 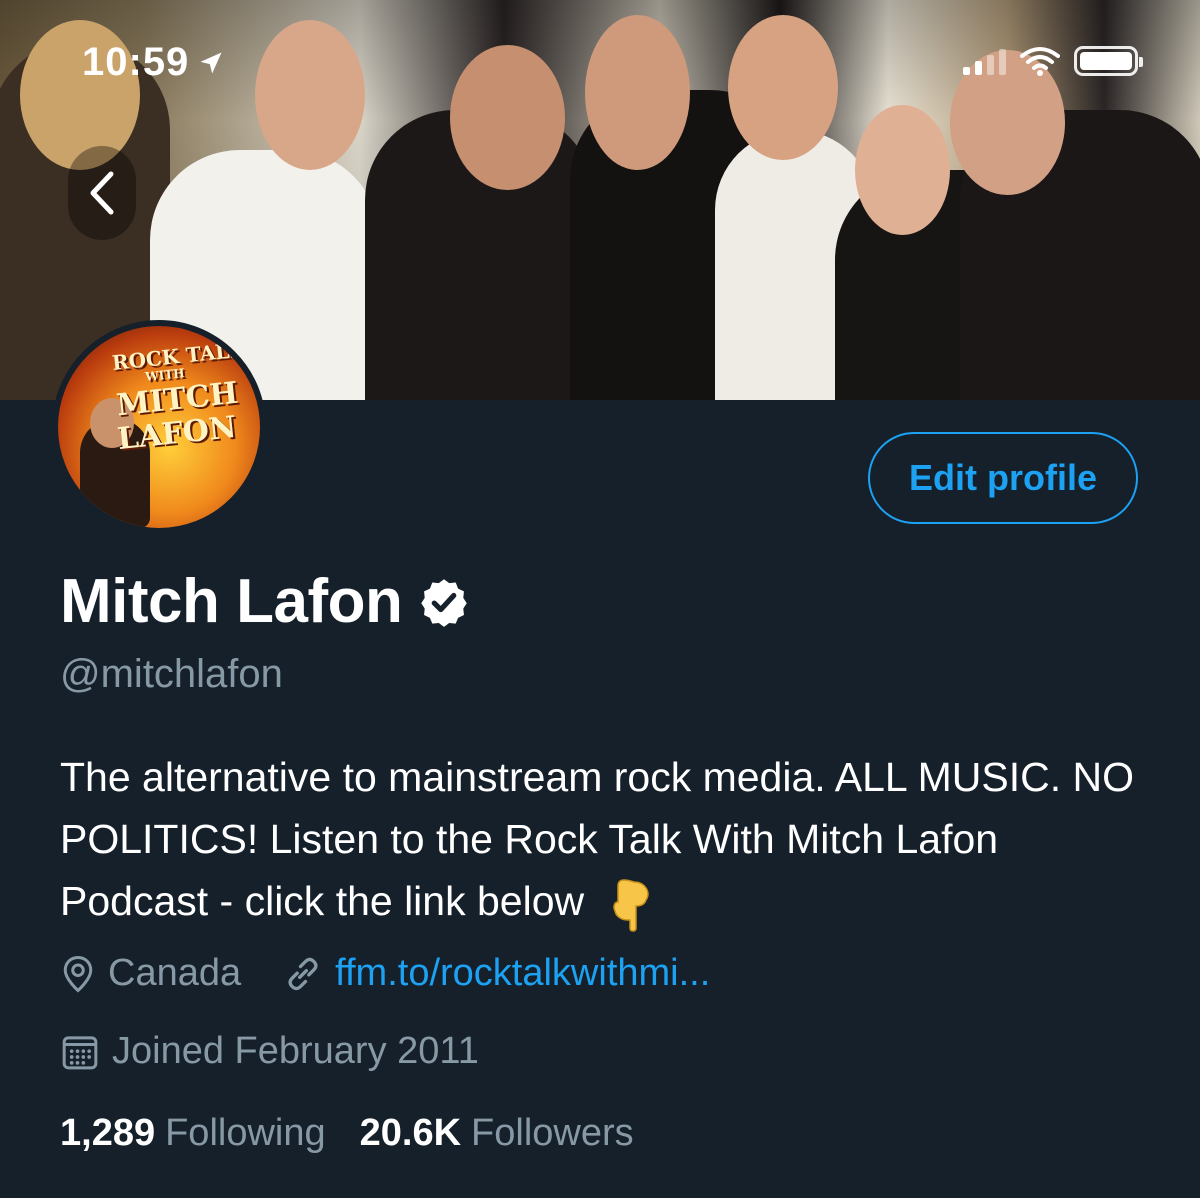 I want to click on link-icon, so click(x=303, y=973).